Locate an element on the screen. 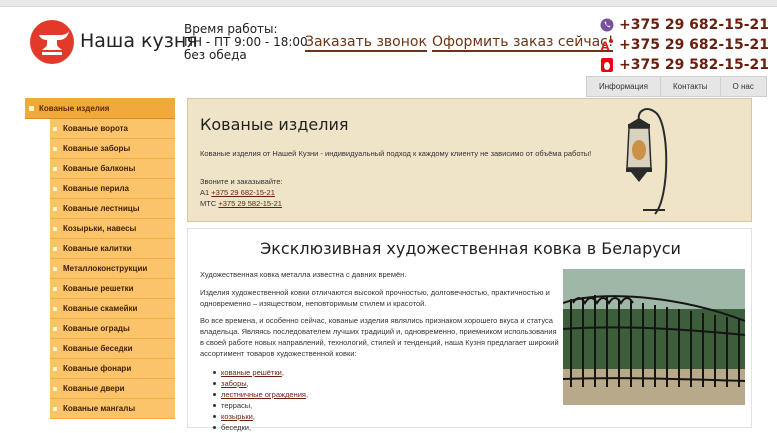 This screenshot has height=433, width=777. list-item: козырьки, is located at coordinates (260, 416).